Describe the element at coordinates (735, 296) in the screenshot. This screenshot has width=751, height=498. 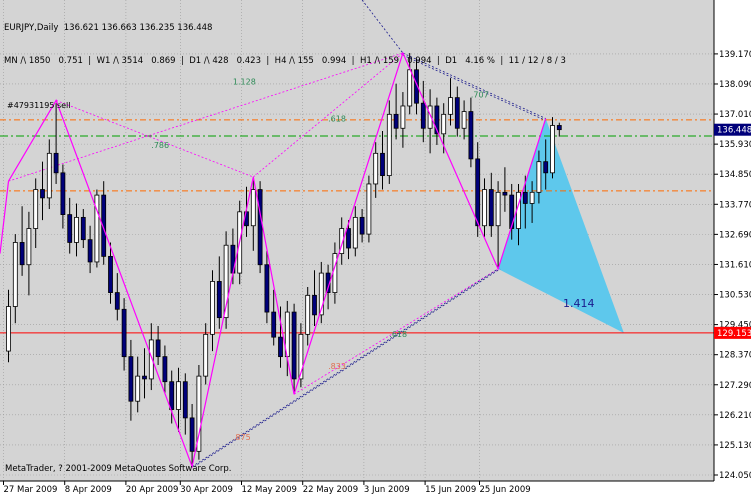
I see `price-tick-label: 130.530` at that location.